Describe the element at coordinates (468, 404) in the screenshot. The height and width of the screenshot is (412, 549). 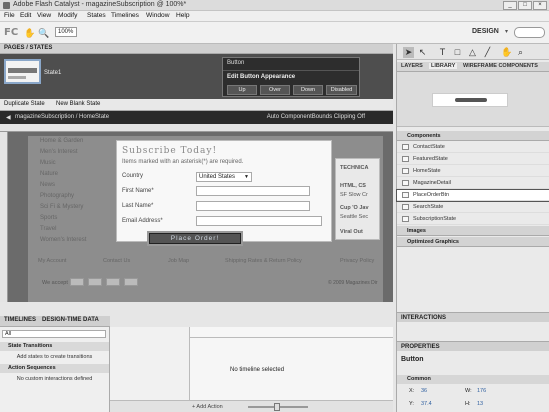
I see `h-label: H:` at that location.